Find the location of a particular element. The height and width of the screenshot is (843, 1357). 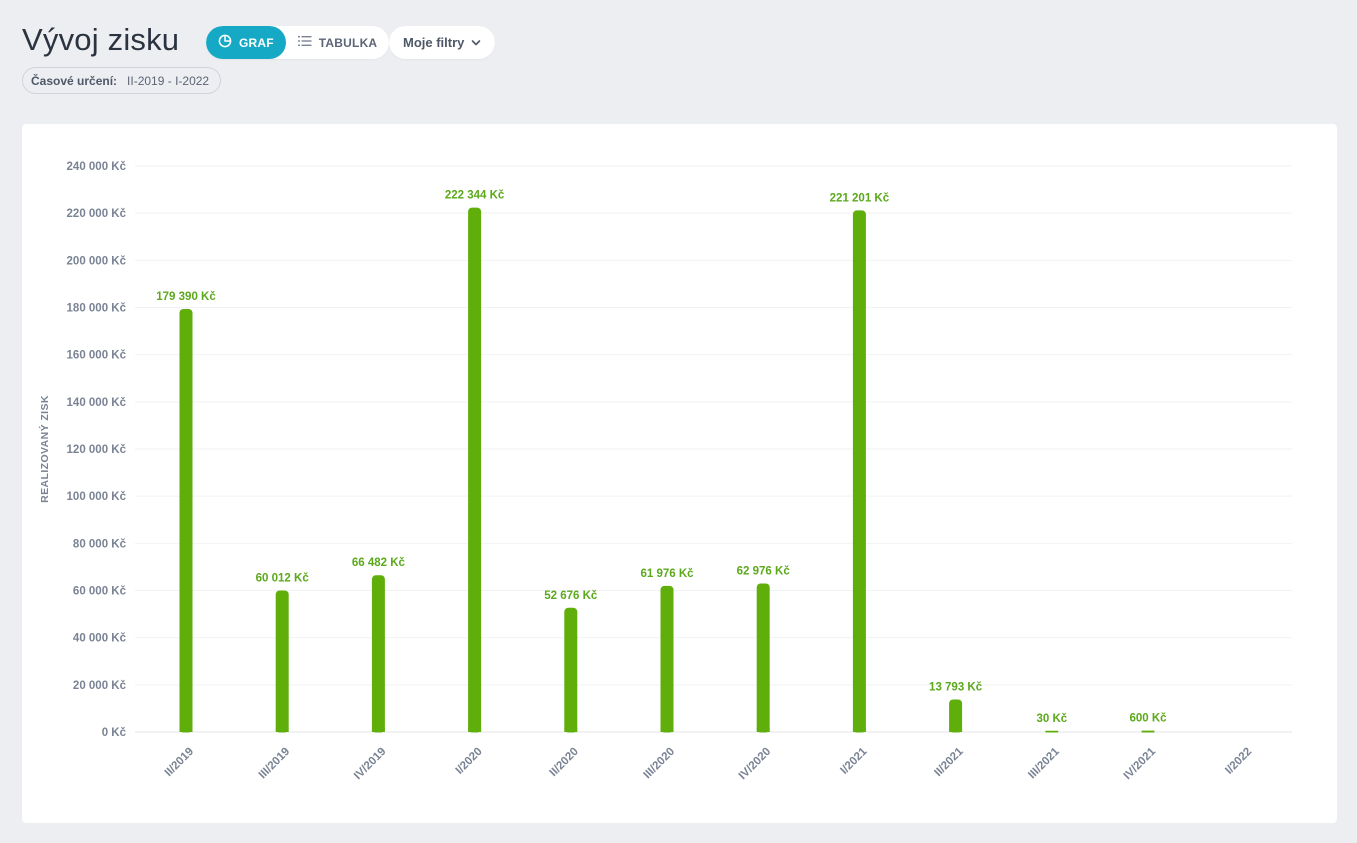

x-tick-label: IV/2019 is located at coordinates (370, 764).